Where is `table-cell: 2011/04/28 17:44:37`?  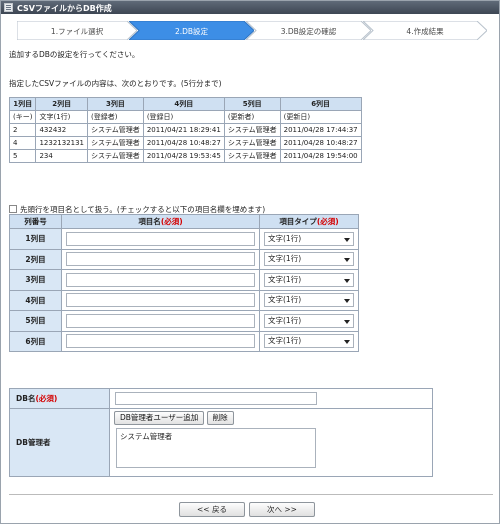
table-cell: 2011/04/28 17:44:37 is located at coordinates (320, 130).